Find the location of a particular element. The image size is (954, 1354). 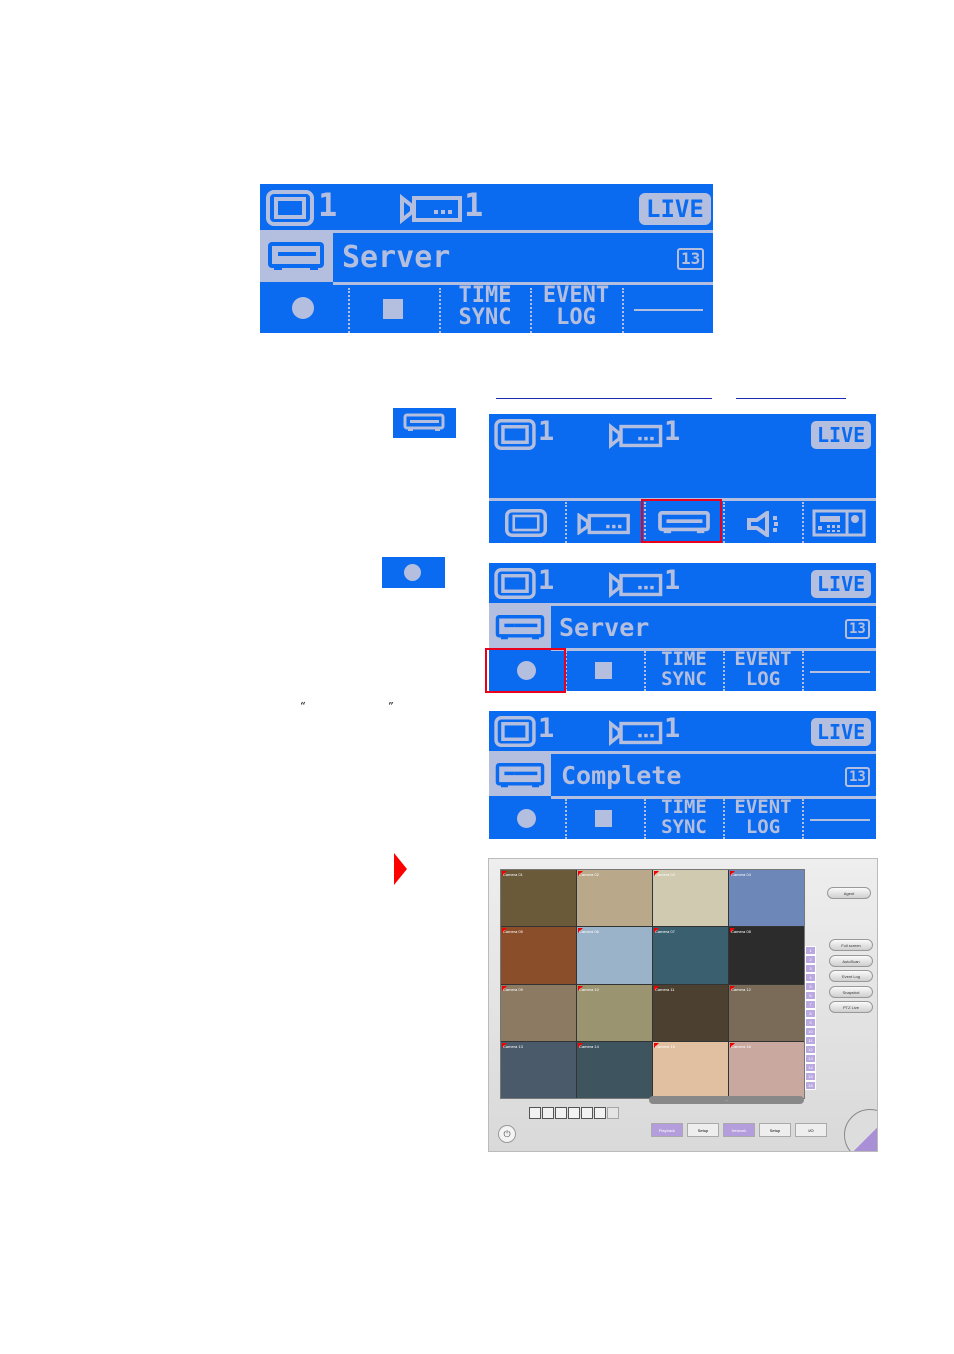

channel-button: 4 is located at coordinates (810, 977).